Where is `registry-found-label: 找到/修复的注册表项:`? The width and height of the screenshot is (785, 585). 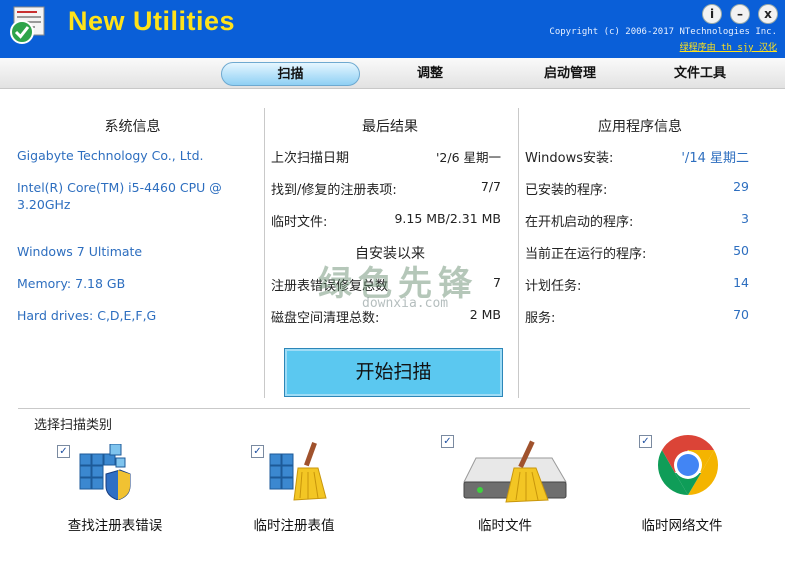
registry-found-label: 找到/修复的注册表项: is located at coordinates (334, 190).